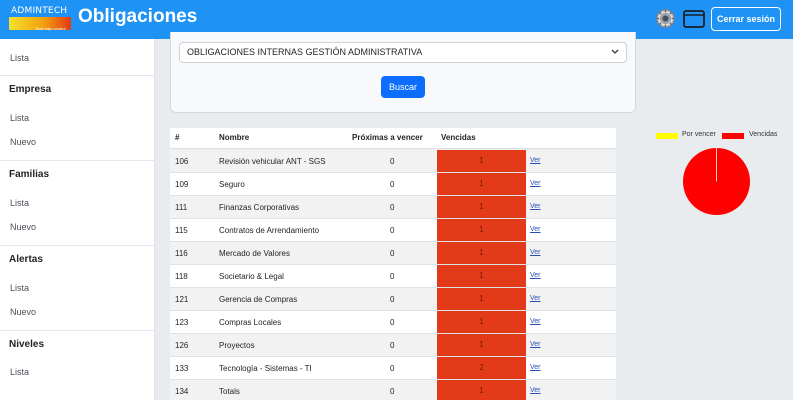  I want to click on legend-swatch-por-vencer, so click(667, 136).